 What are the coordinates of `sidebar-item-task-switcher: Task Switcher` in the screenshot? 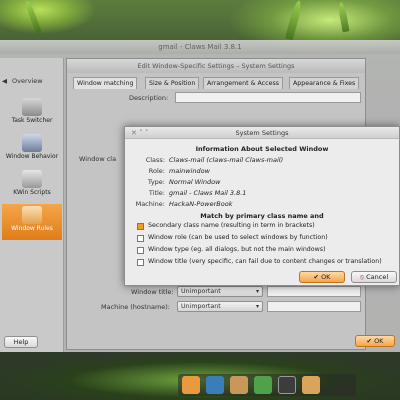 It's located at (32, 114).